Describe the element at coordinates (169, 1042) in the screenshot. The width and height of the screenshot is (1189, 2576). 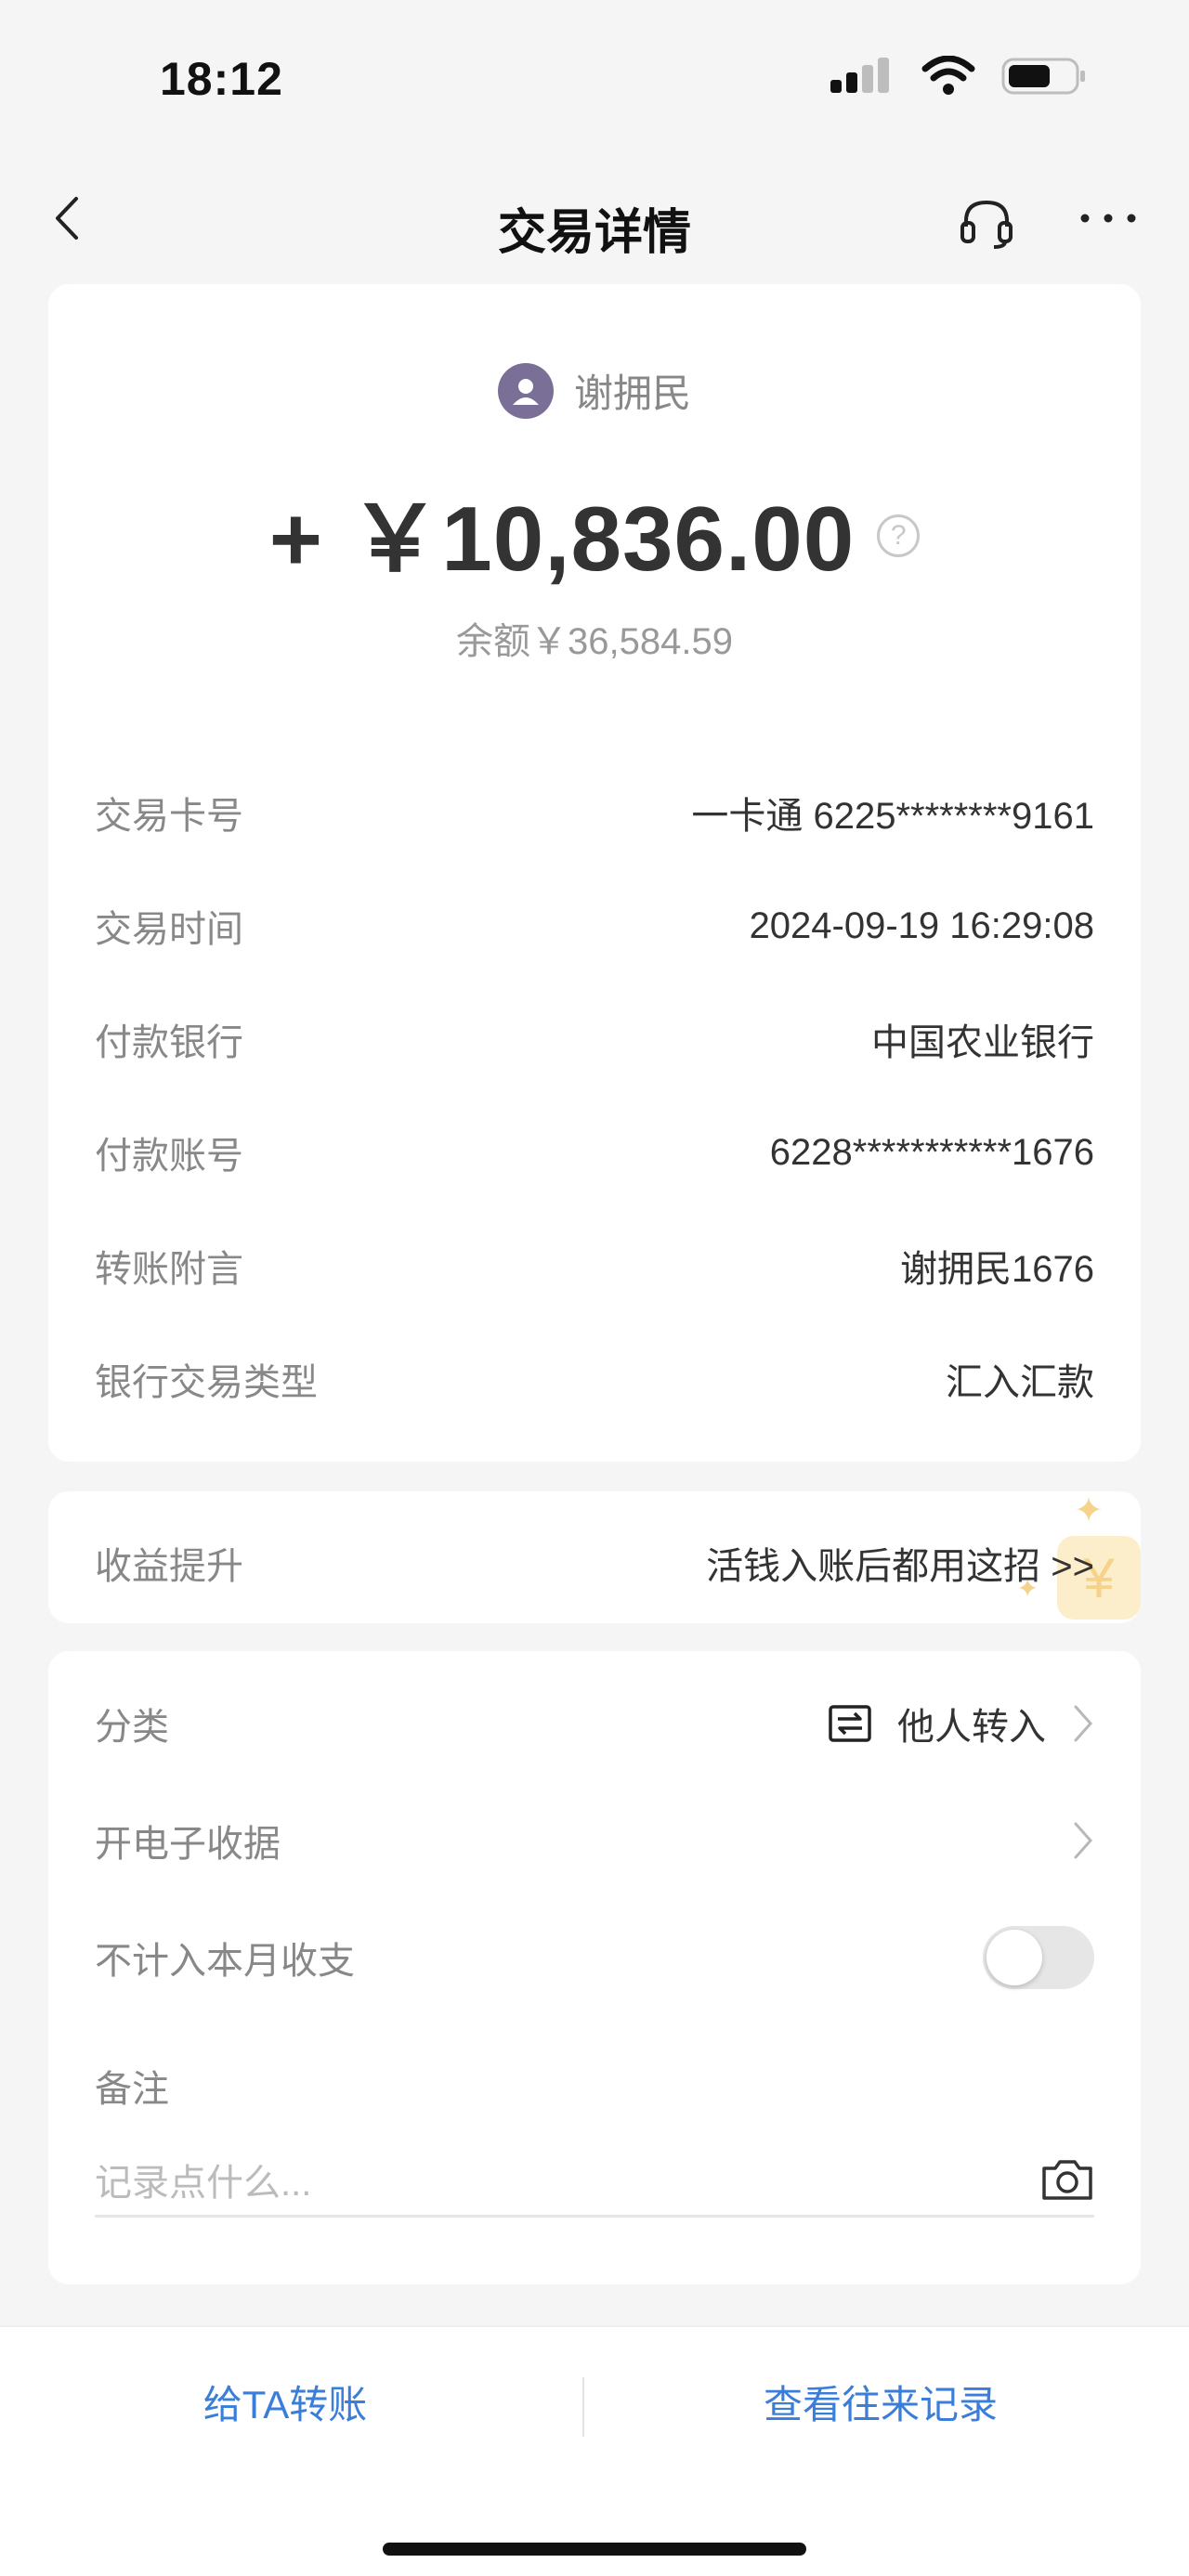
I see `detail-label: 付款银行` at that location.